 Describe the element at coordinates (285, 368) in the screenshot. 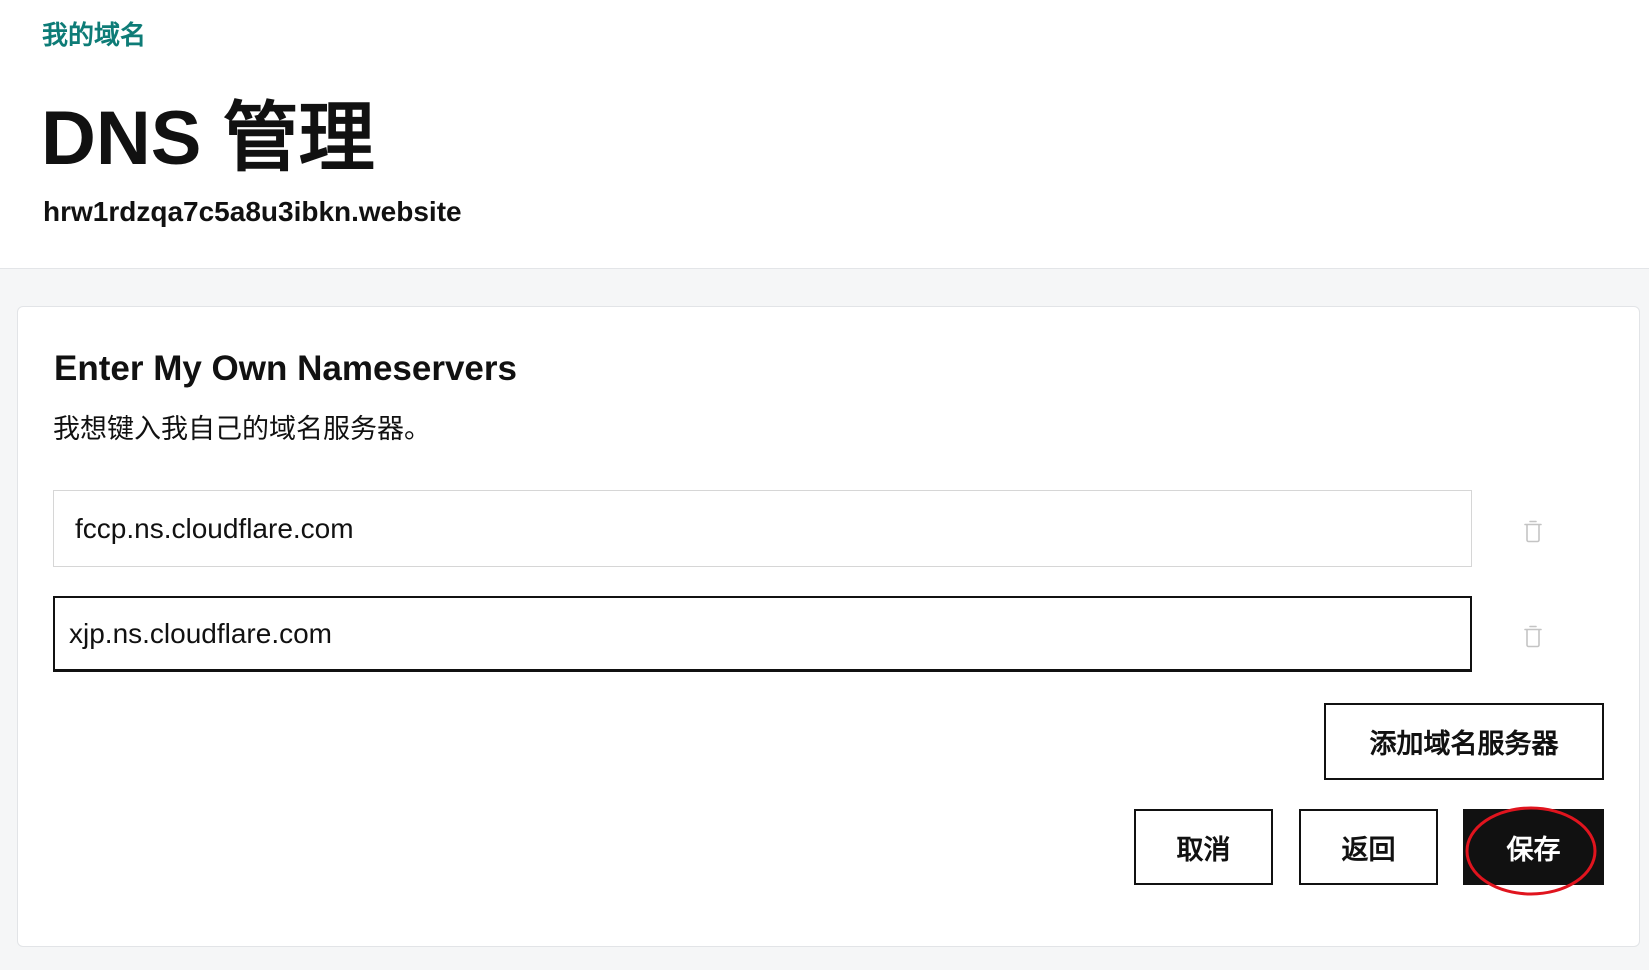

I see `card-heading: Enter My Own Nameservers` at that location.